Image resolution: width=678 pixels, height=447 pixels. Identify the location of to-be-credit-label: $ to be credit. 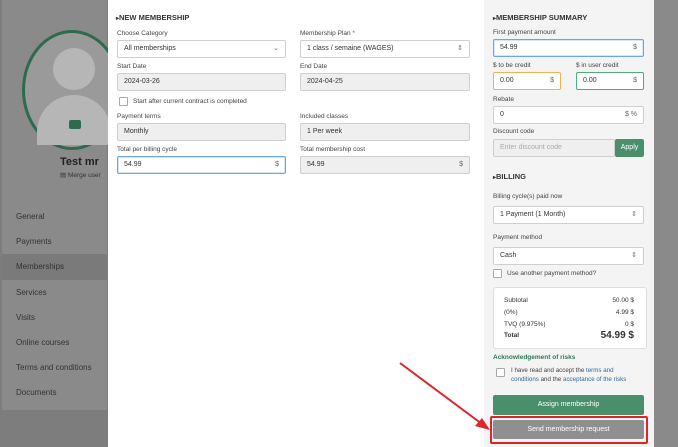
(512, 65).